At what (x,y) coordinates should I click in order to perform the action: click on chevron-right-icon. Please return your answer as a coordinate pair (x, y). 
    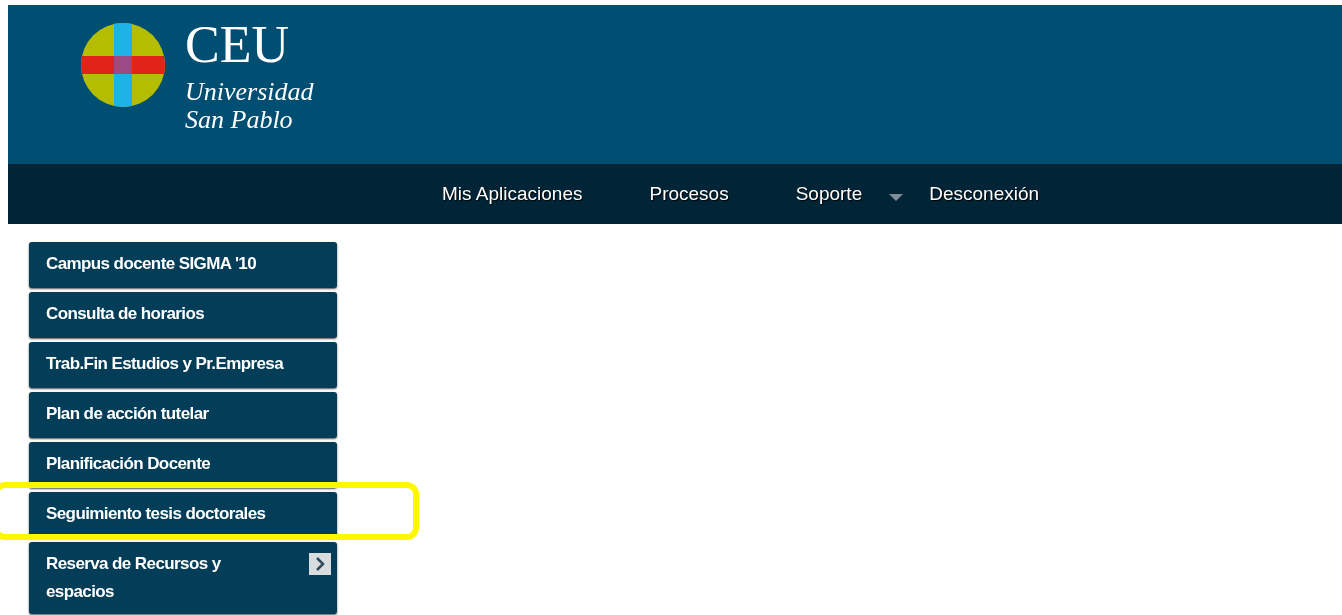
    Looking at the image, I should click on (320, 564).